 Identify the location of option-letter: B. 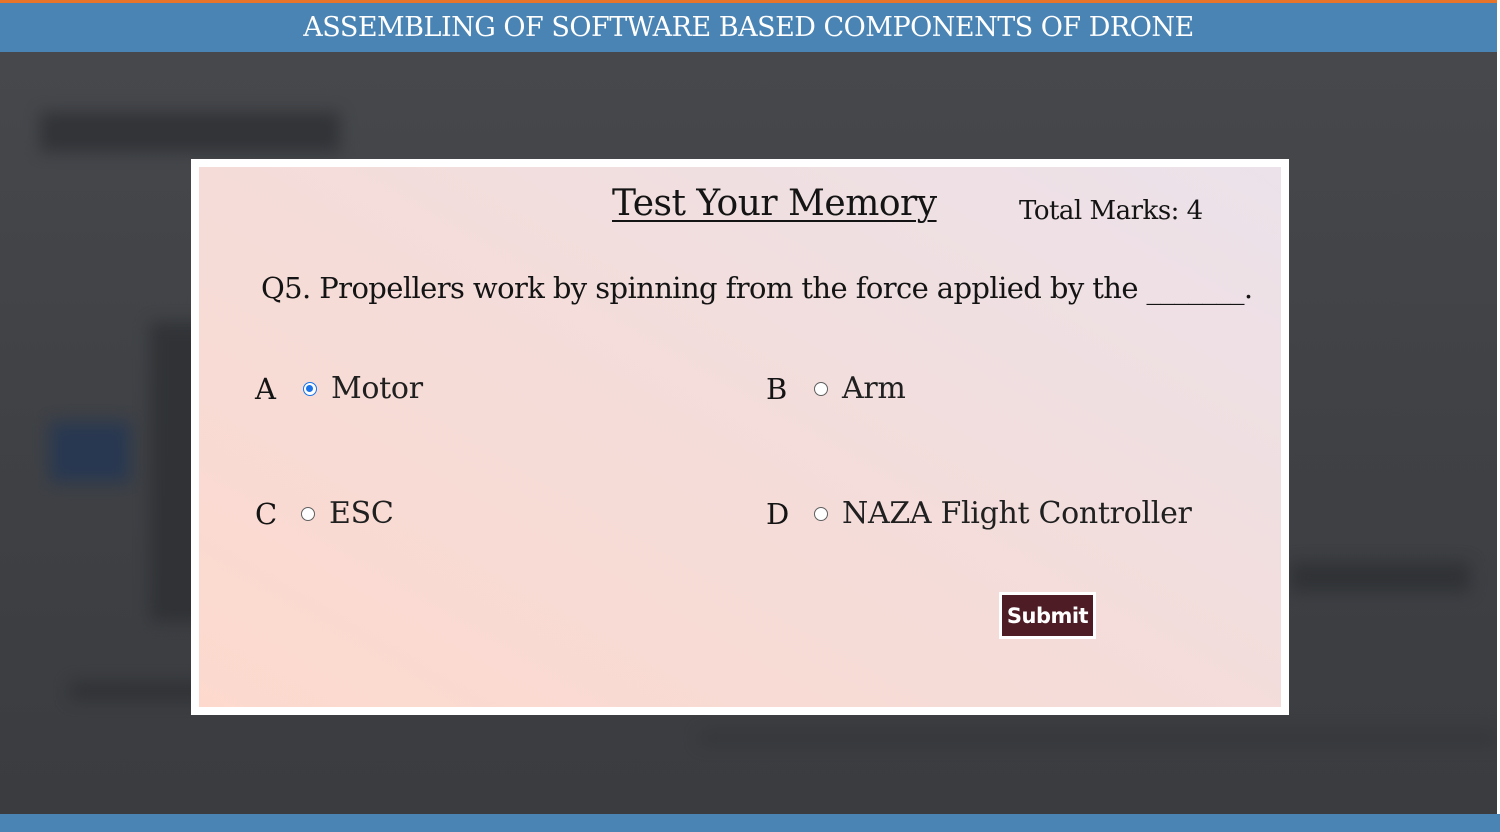
(777, 388).